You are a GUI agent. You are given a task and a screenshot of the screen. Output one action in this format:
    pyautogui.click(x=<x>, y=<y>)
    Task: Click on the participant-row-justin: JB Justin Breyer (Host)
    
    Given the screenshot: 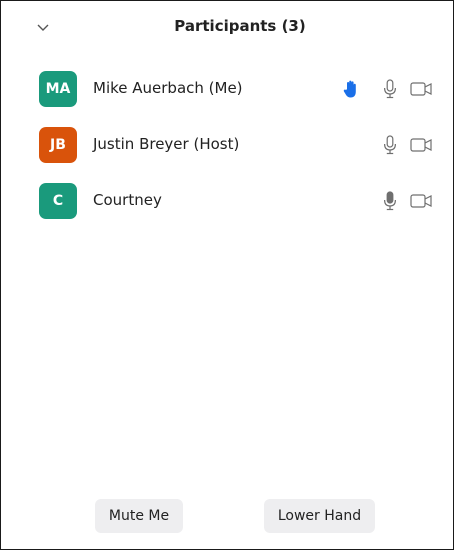 What is the action you would take?
    pyautogui.click(x=227, y=145)
    